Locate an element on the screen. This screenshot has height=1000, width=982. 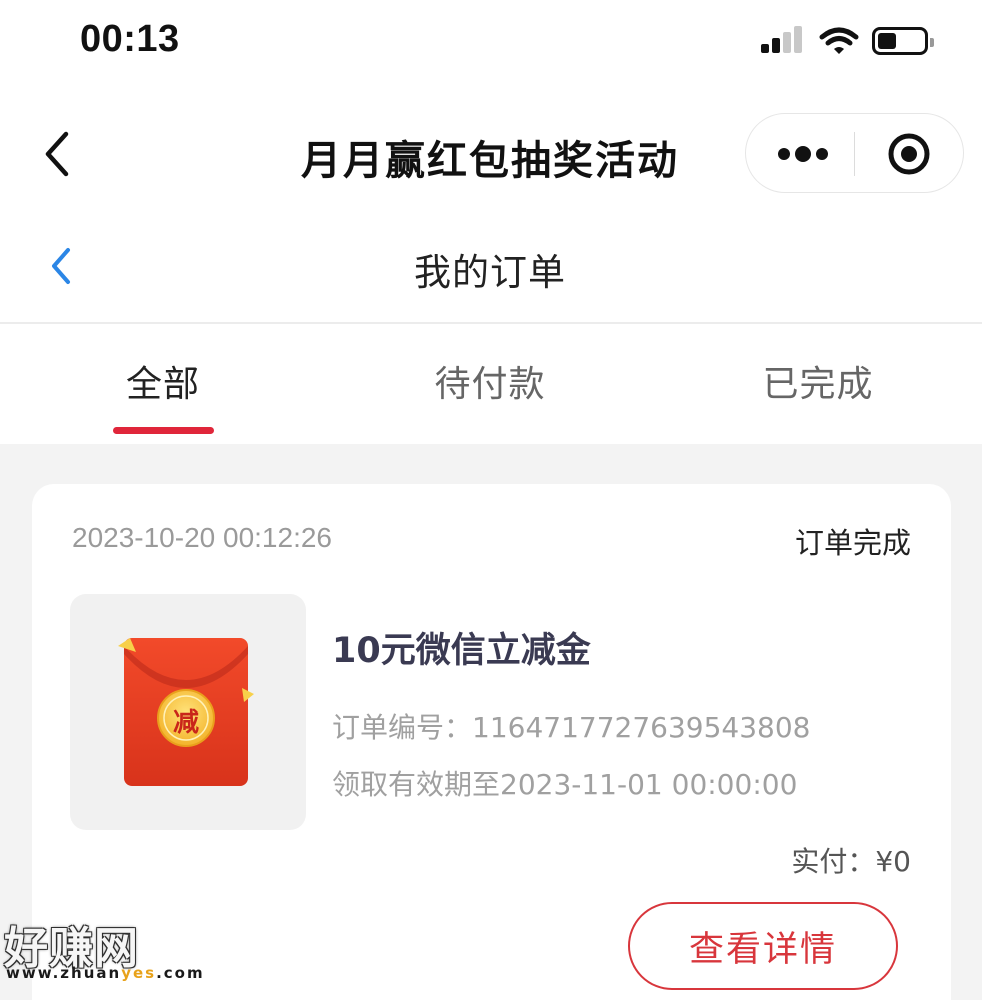
status-time: 00:13 is located at coordinates (130, 39).